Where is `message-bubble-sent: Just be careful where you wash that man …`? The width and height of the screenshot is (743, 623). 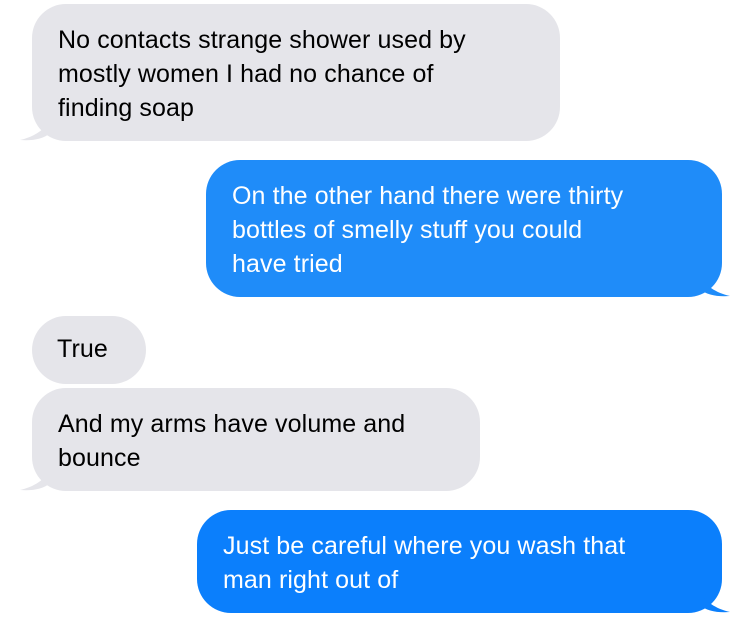 message-bubble-sent: Just be careful where you wash that man … is located at coordinates (459, 561).